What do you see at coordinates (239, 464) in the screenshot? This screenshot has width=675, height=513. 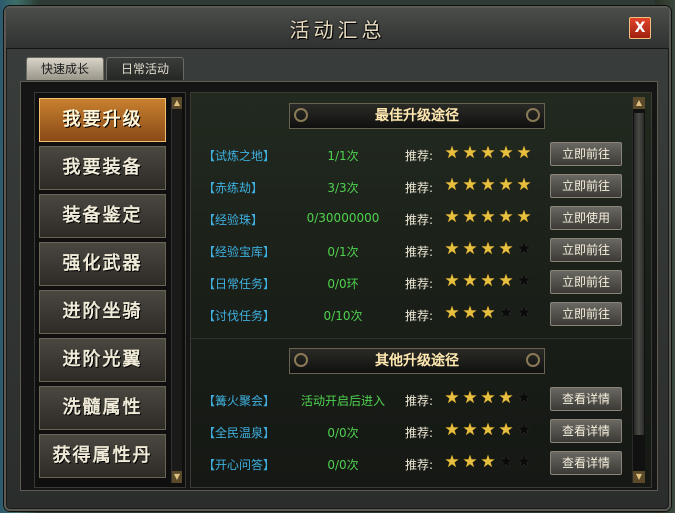 I see `activity-name: 【开心问答】` at bounding box center [239, 464].